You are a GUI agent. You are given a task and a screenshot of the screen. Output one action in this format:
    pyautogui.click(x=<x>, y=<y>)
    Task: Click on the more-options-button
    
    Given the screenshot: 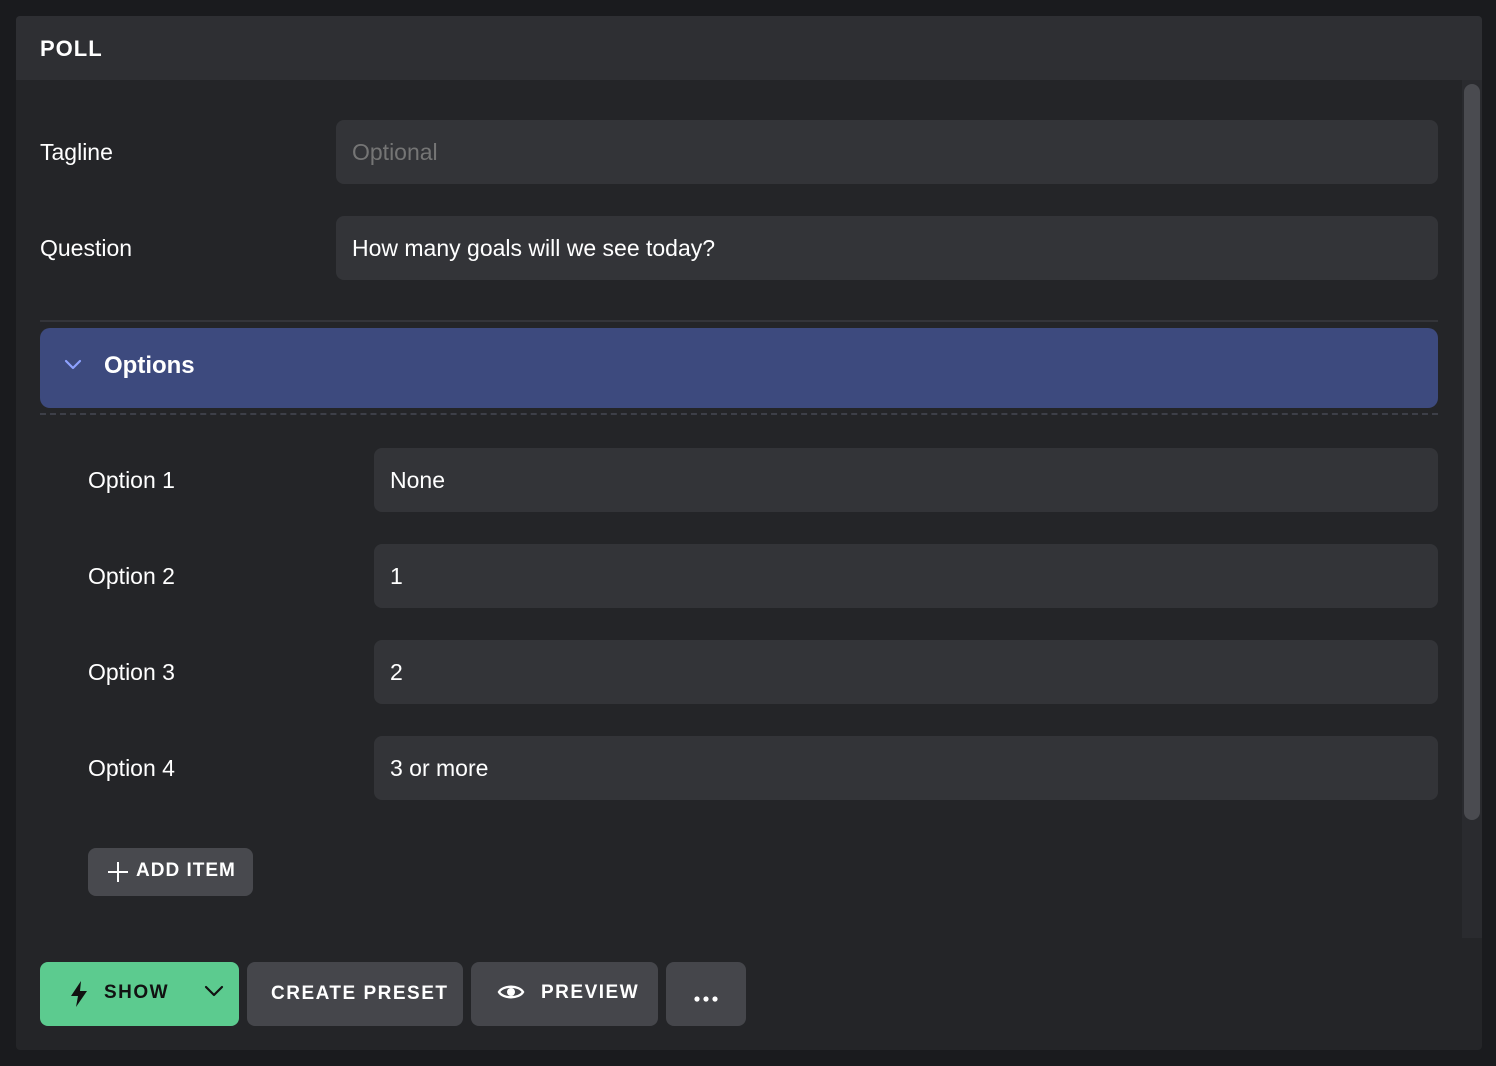 What is the action you would take?
    pyautogui.click(x=706, y=994)
    